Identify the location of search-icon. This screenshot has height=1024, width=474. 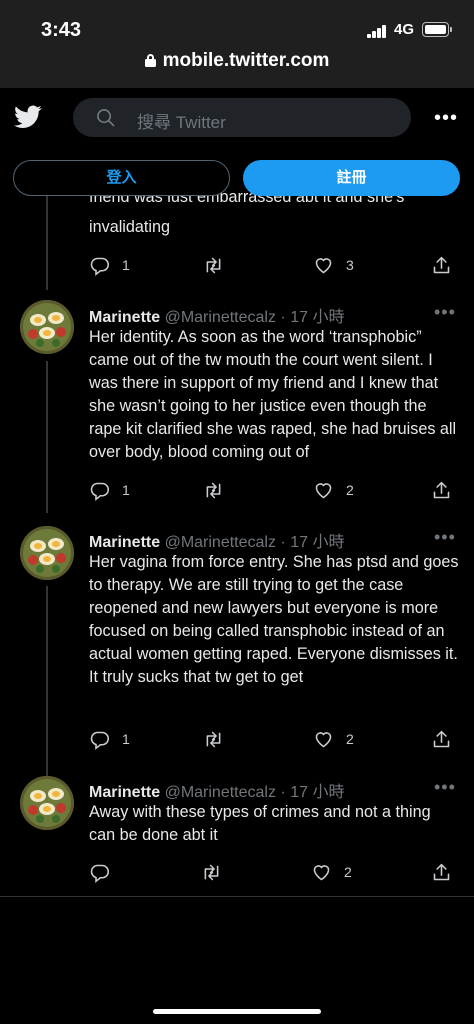
(106, 118).